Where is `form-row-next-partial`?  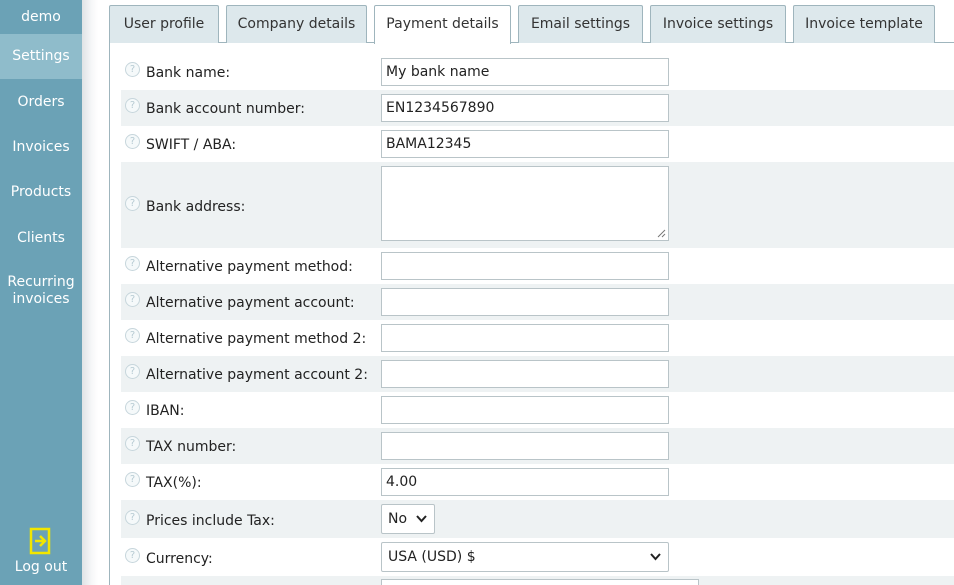 form-row-next-partial is located at coordinates (537, 580).